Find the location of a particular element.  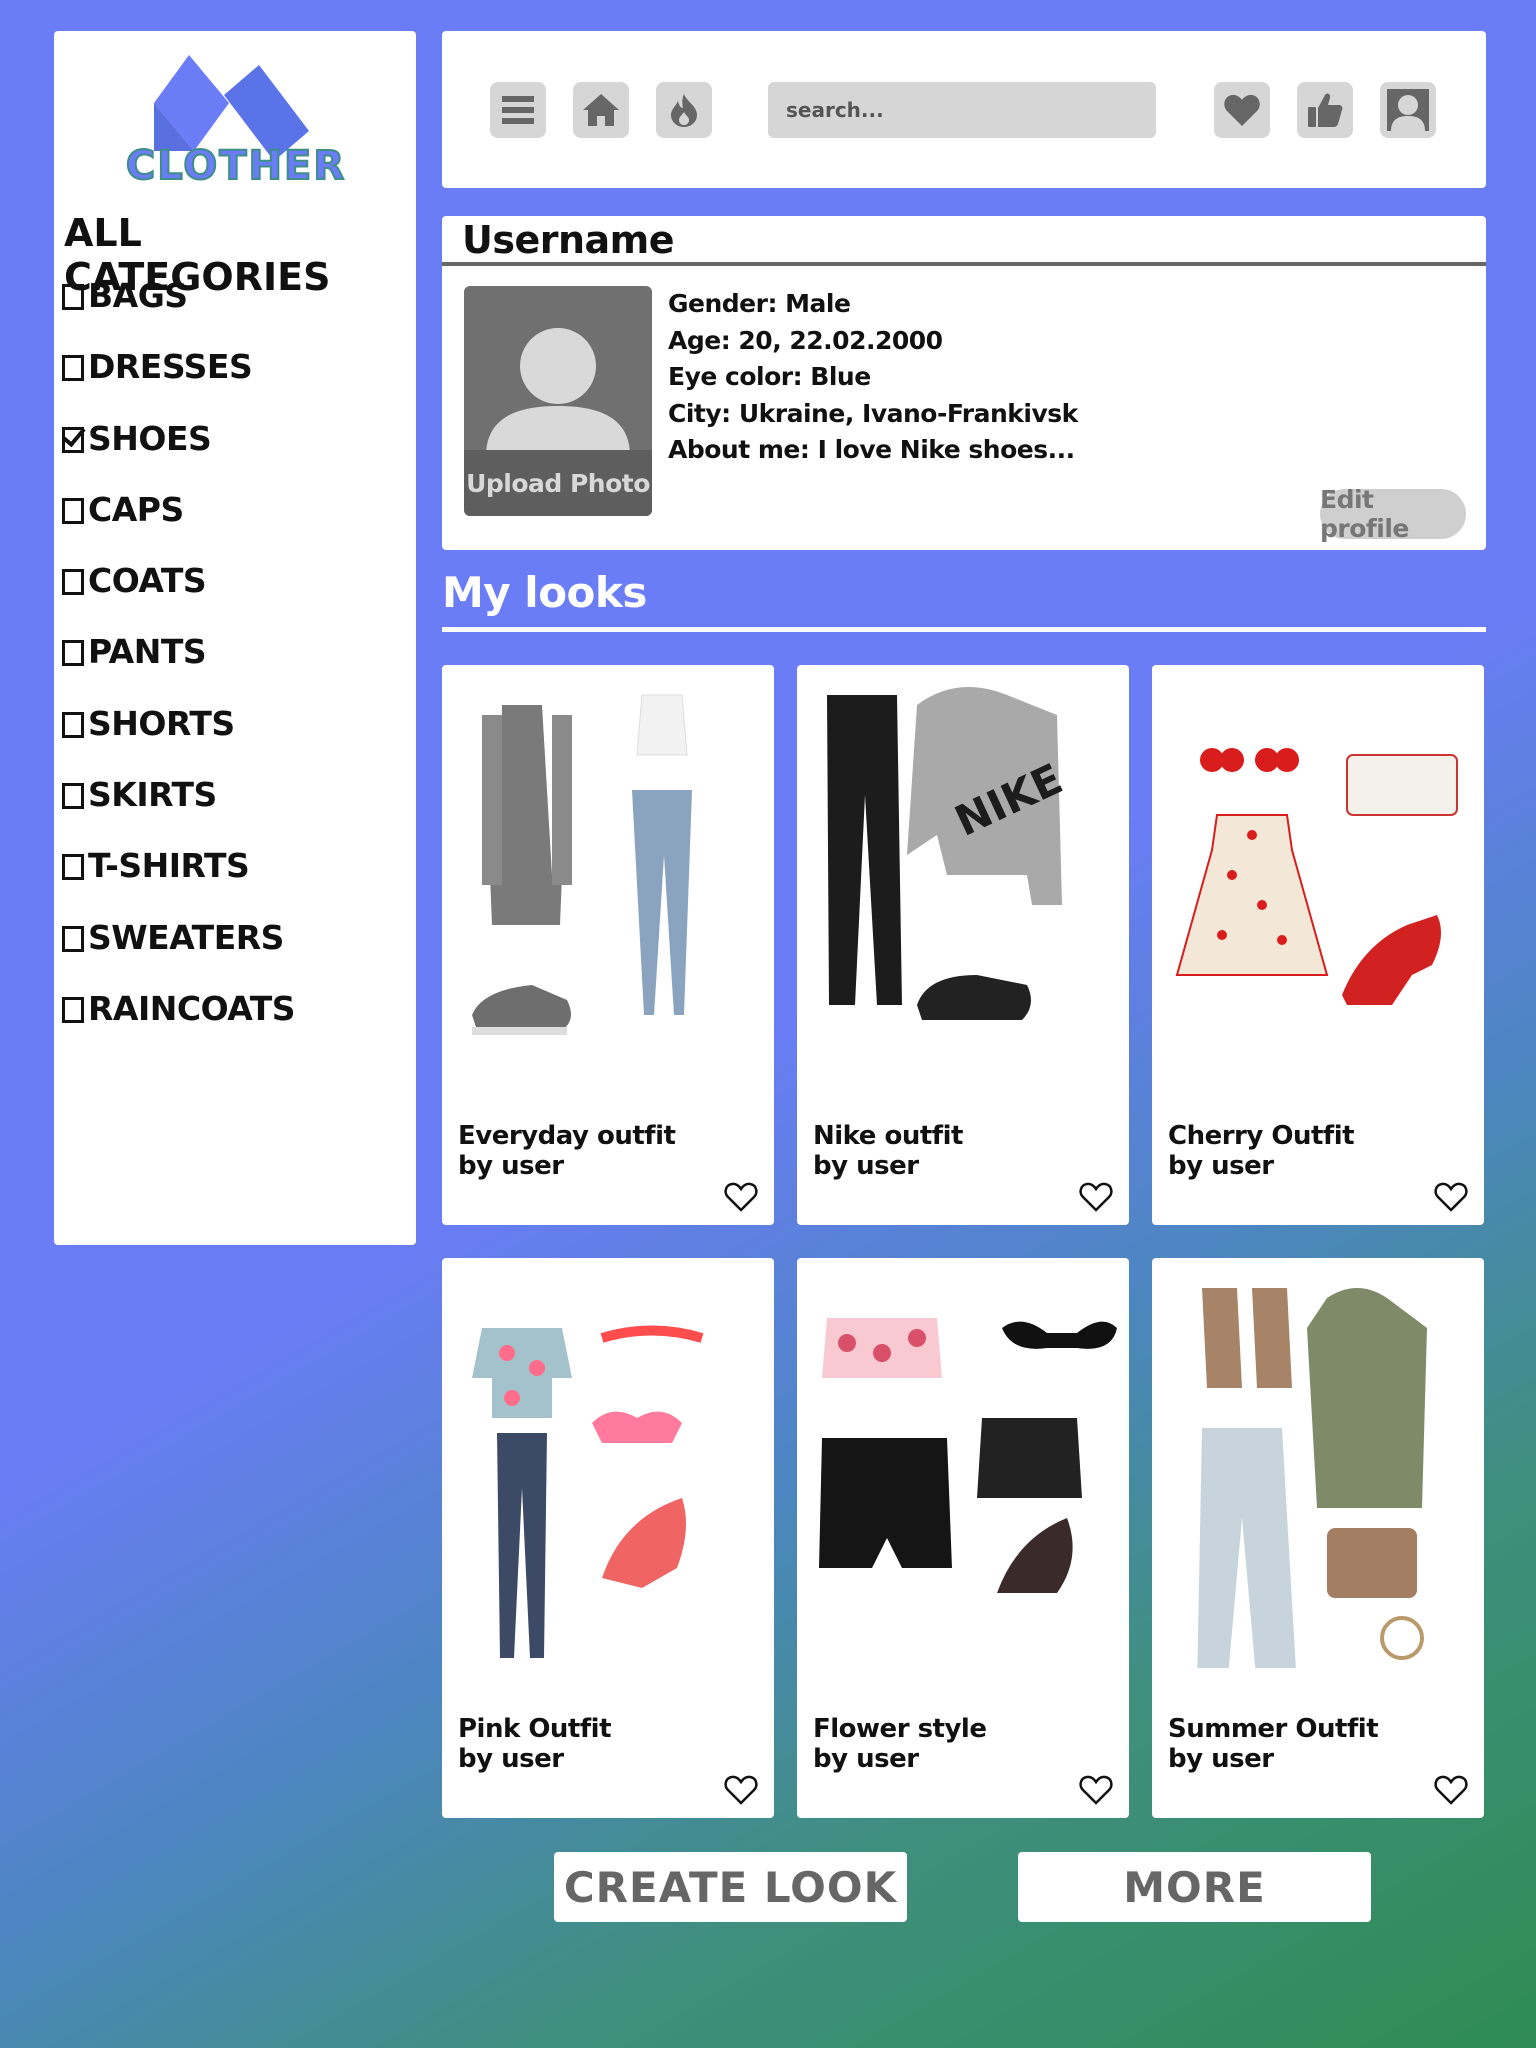

look-title: Flower style is located at coordinates (900, 1729).